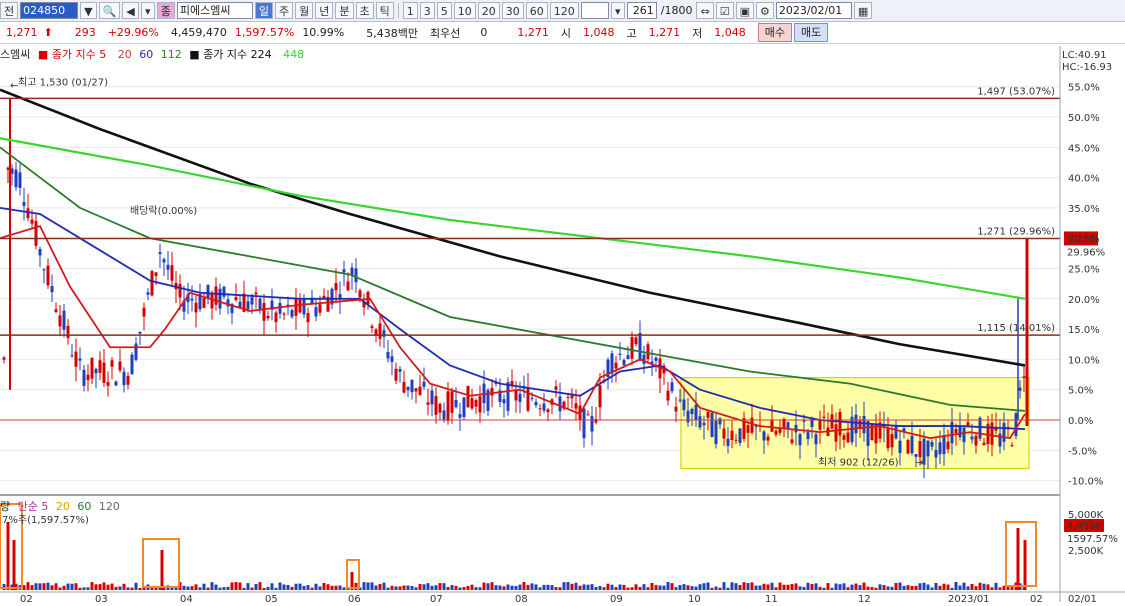  What do you see at coordinates (444, 10) in the screenshot?
I see `interval-5: 5` at bounding box center [444, 10].